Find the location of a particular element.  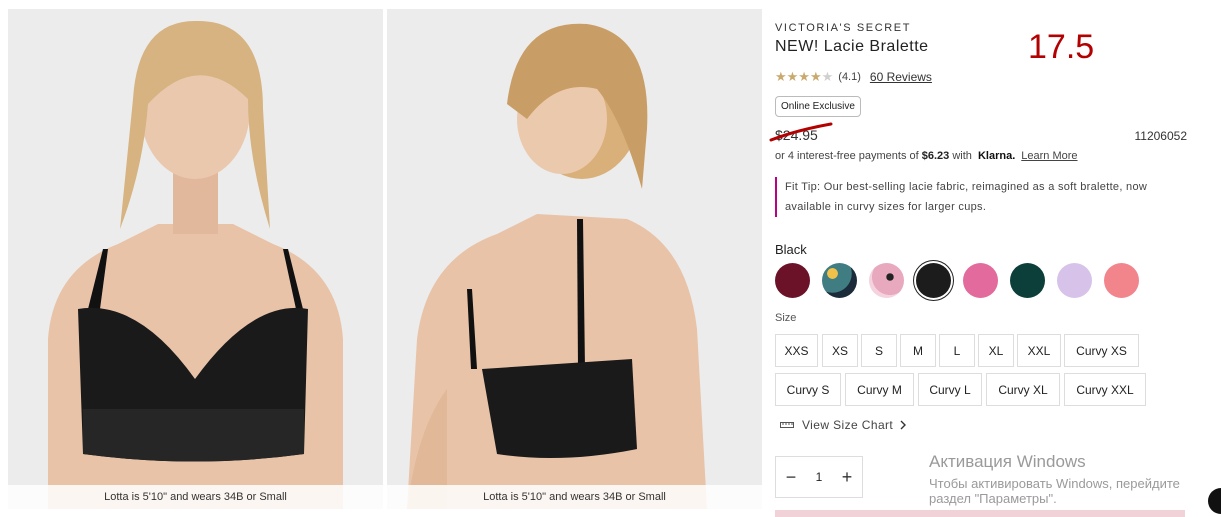

swatch-hot-pink is located at coordinates (980, 280).